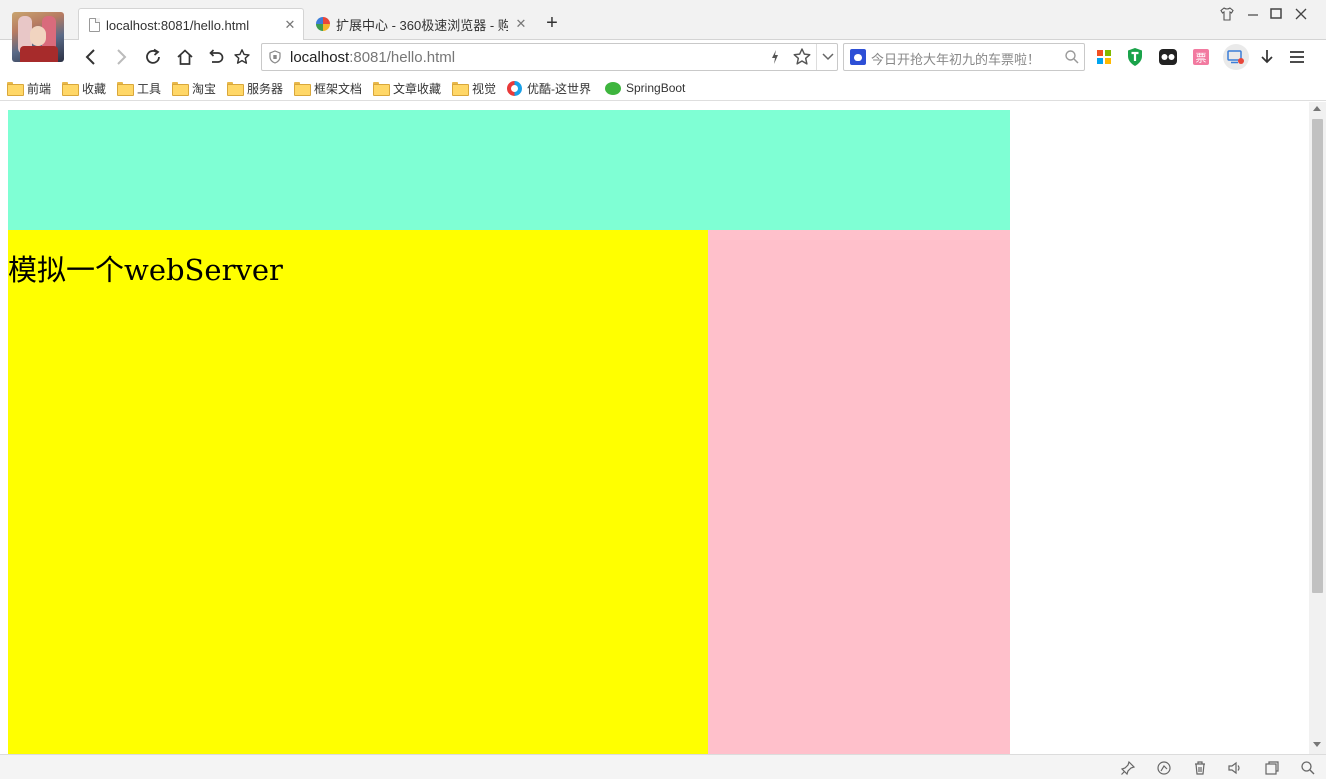 The height and width of the screenshot is (779, 1326). I want to click on bookmark-springboot: SpringBoot, so click(645, 88).